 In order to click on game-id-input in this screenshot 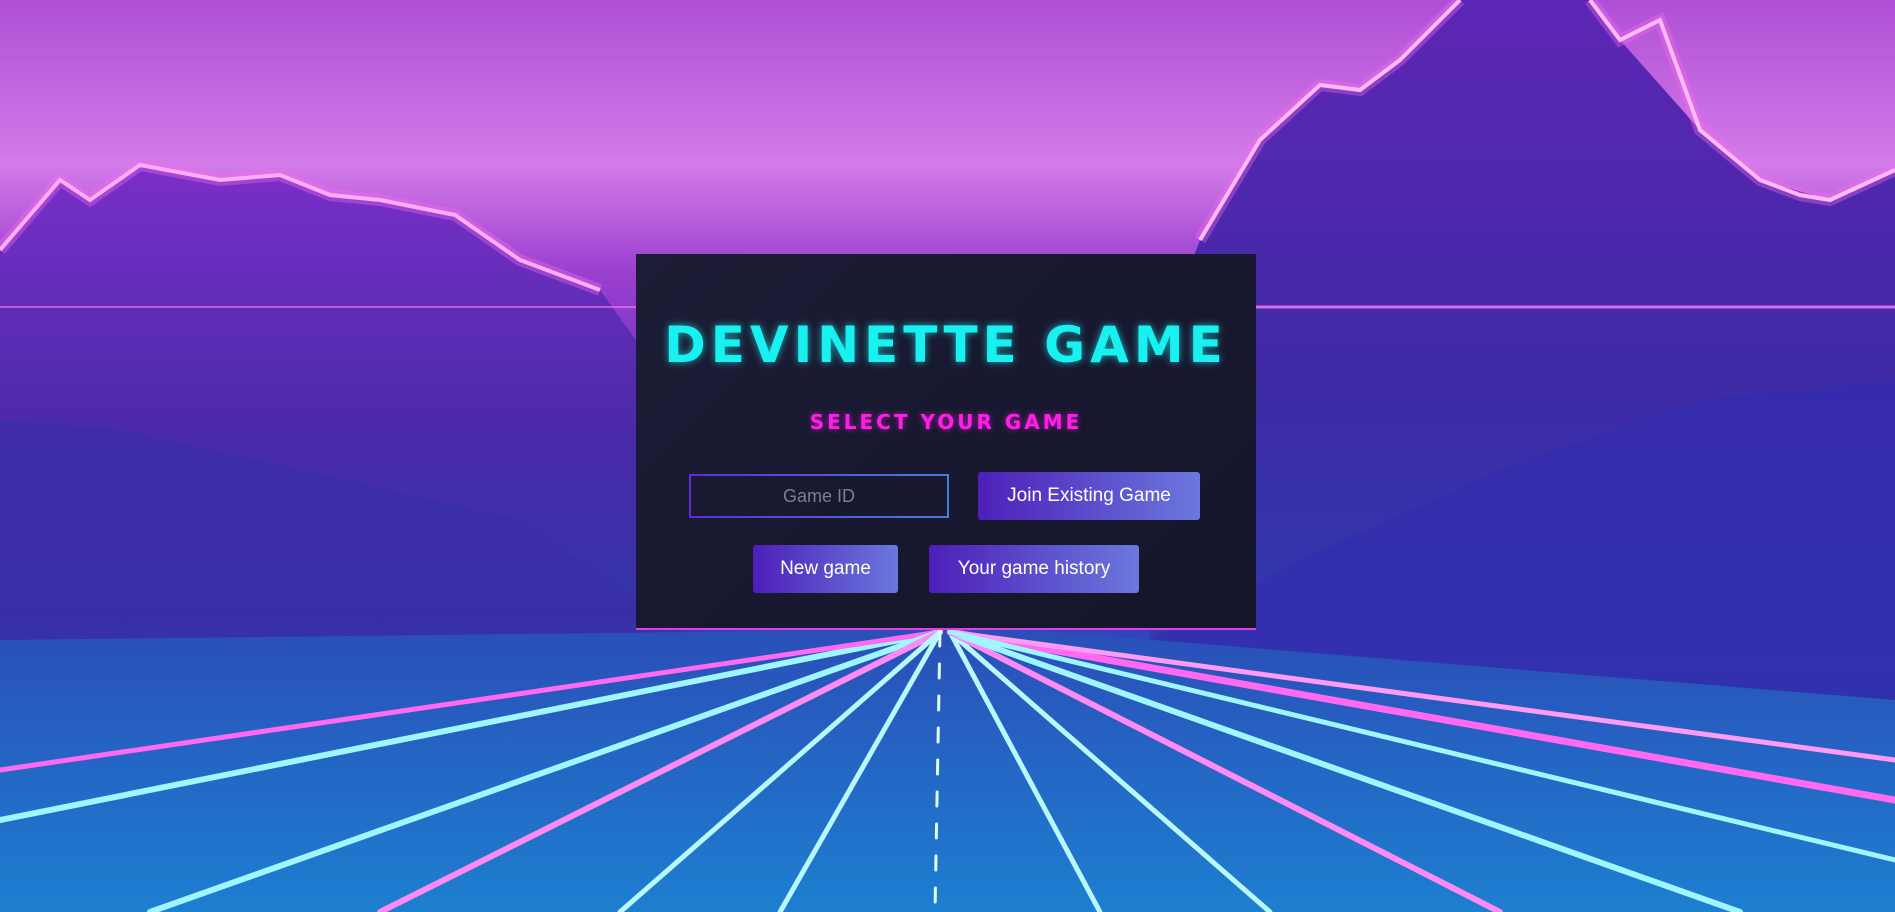, I will do `click(819, 496)`.